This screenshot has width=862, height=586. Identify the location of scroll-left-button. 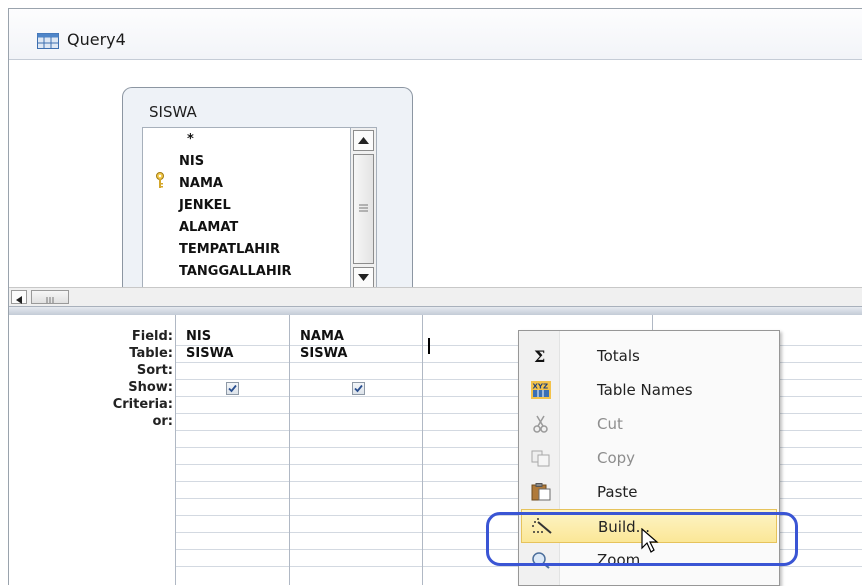
(19, 297).